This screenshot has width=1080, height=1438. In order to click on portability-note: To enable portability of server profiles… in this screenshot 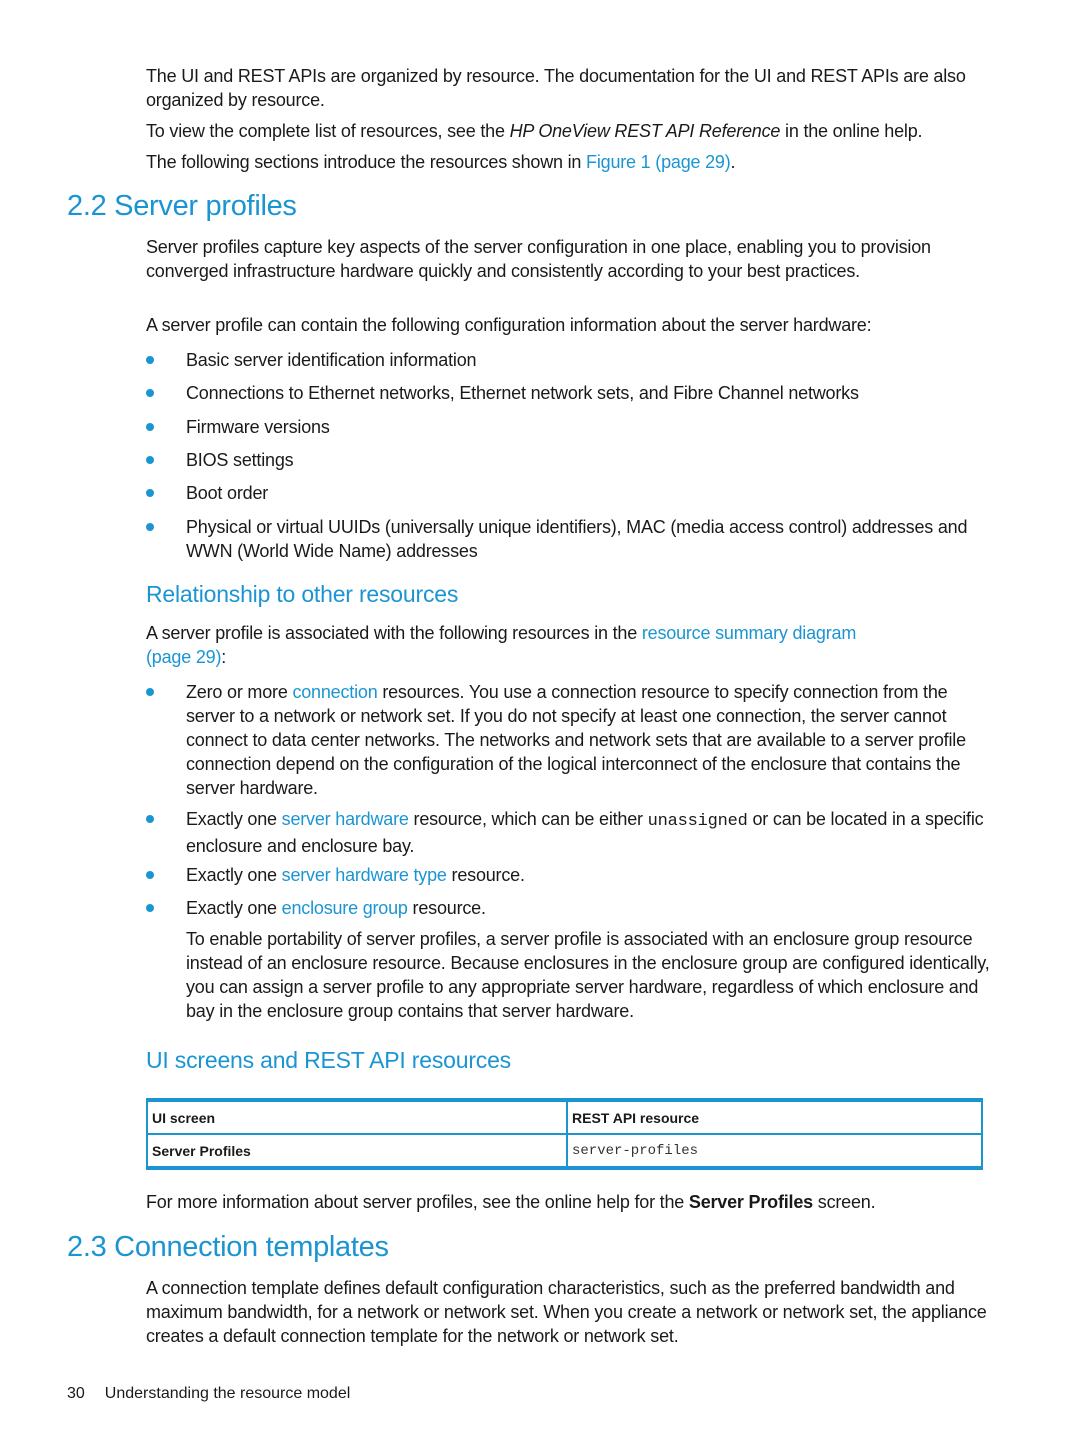, I will do `click(588, 975)`.